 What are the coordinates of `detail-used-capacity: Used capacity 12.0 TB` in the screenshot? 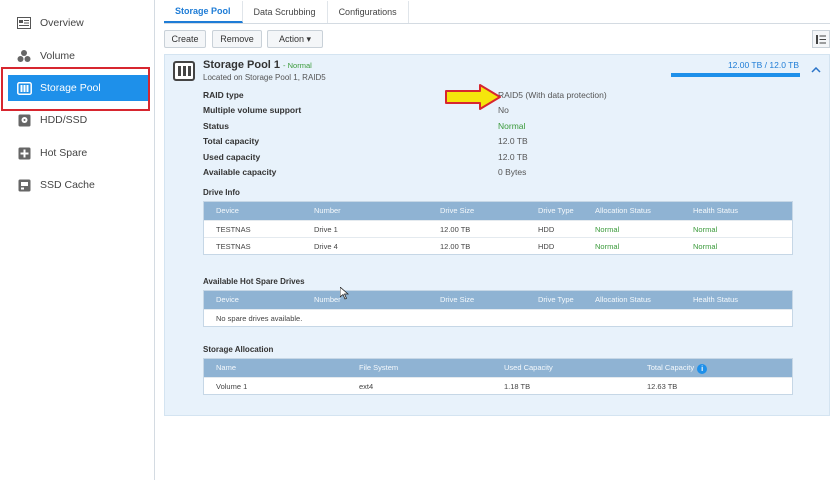 It's located at (365, 157).